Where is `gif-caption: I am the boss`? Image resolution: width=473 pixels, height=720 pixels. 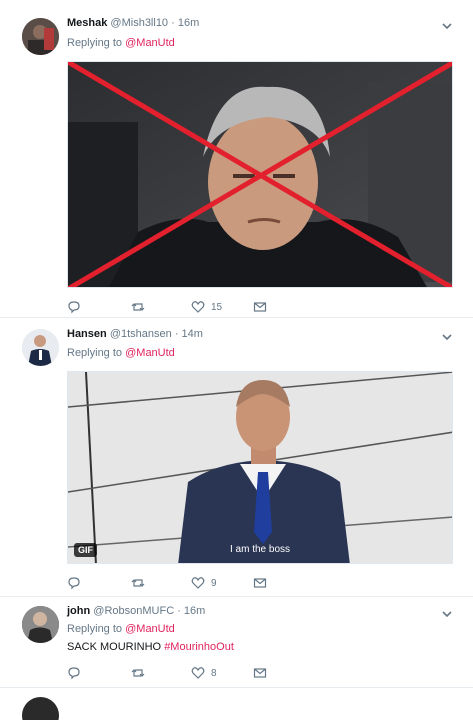 gif-caption: I am the boss is located at coordinates (260, 549).